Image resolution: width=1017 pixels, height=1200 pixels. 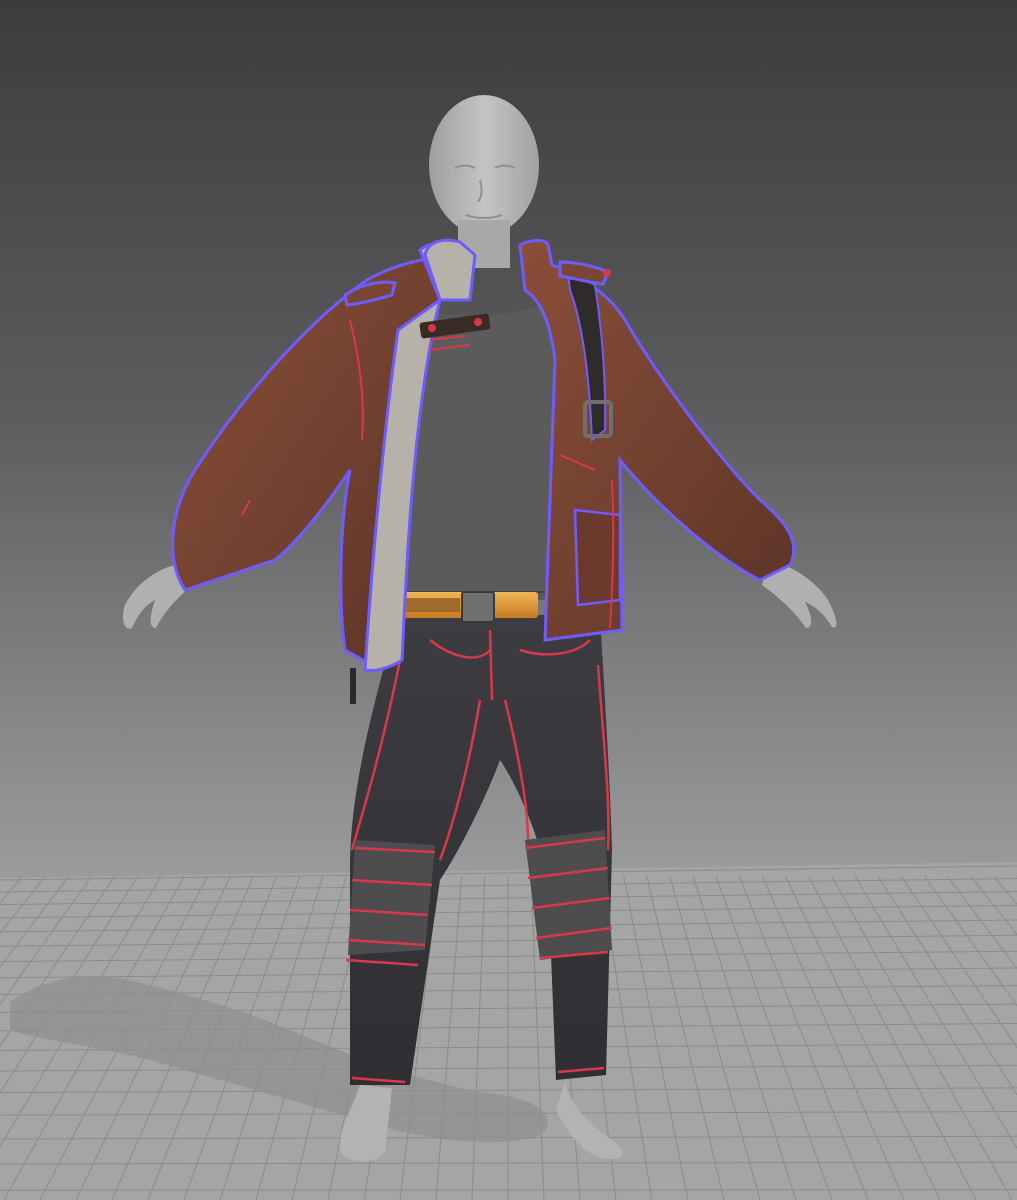 What do you see at coordinates (353, 686) in the screenshot?
I see `jacket-zipper-pull` at bounding box center [353, 686].